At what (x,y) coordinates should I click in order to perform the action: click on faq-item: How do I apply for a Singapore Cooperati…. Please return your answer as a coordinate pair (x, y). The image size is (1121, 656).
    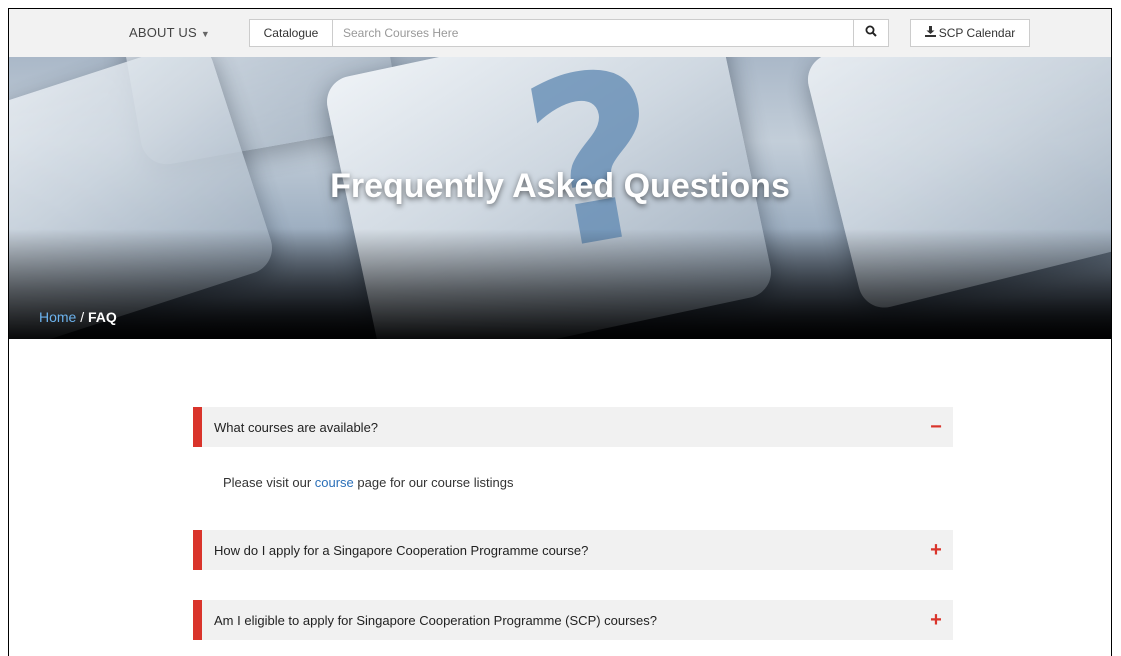
    Looking at the image, I should click on (573, 550).